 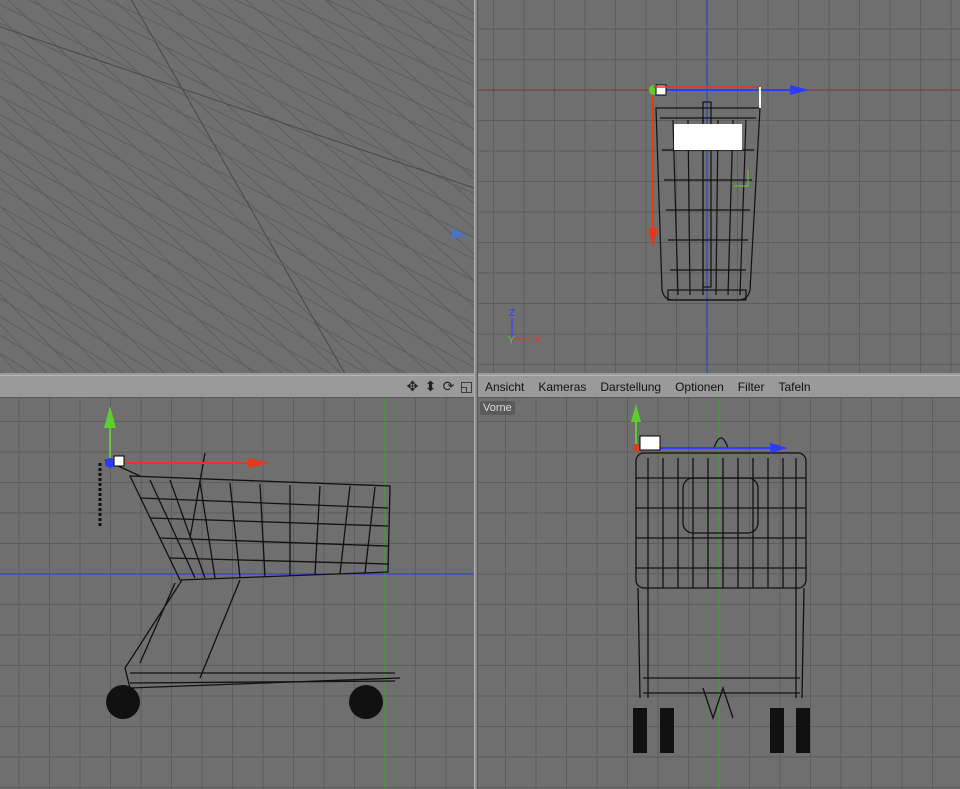 What do you see at coordinates (721, 730) in the screenshot?
I see `front-casters` at bounding box center [721, 730].